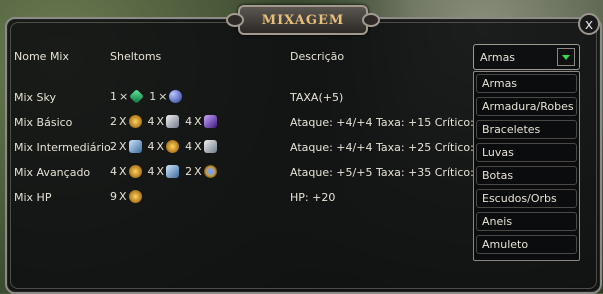 The width and height of the screenshot is (603, 294). What do you see at coordinates (566, 57) in the screenshot?
I see `chevron-down-icon` at bounding box center [566, 57].